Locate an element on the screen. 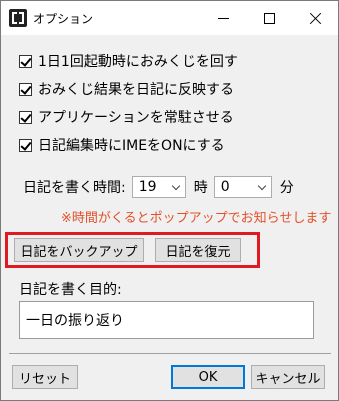 The width and height of the screenshot is (339, 401). maximize-icon is located at coordinates (269, 18).